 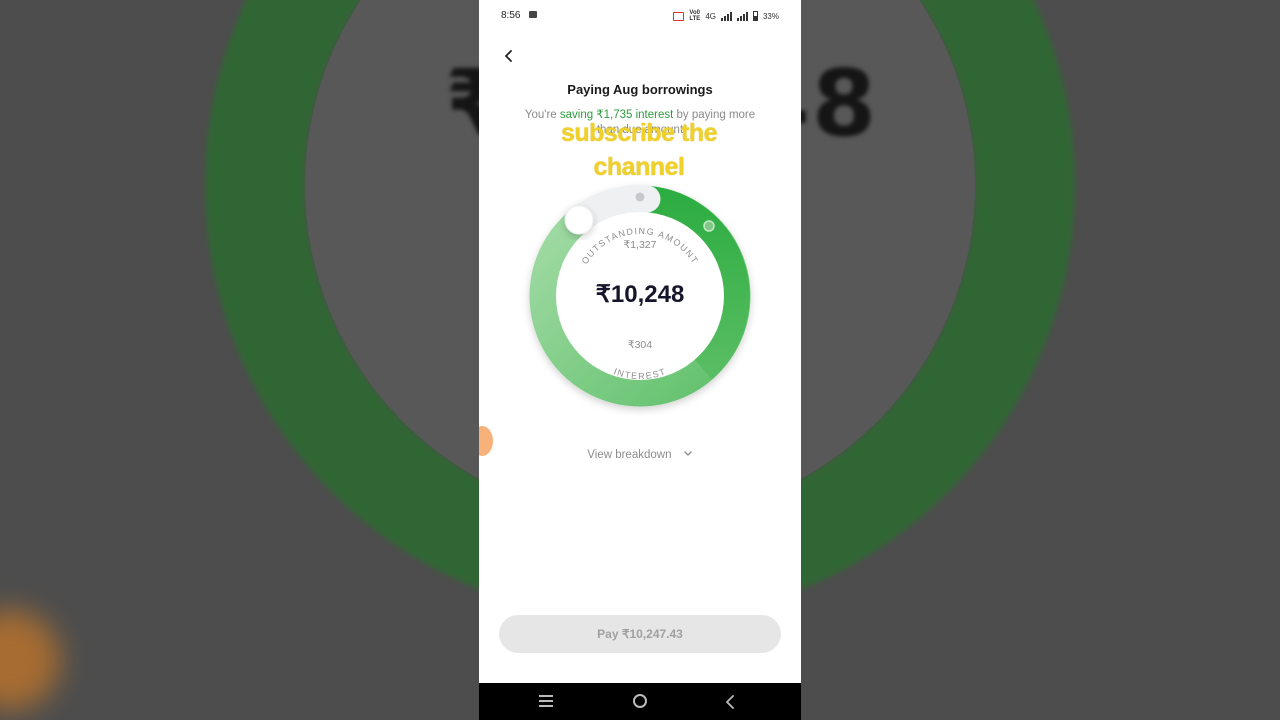 I want to click on dial-marker-dot, so click(x=640, y=197).